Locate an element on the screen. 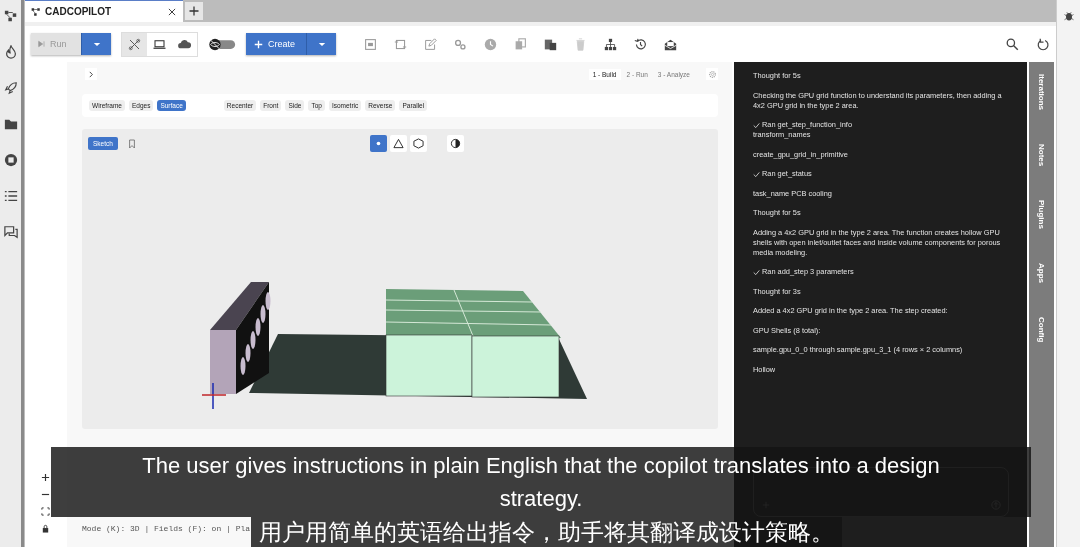  side-tab: Iterations is located at coordinates (1041, 92).